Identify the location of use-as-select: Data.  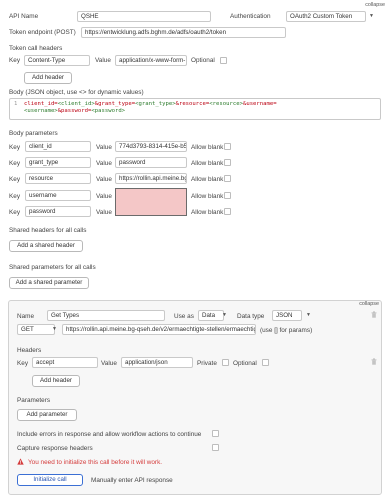
(211, 315).